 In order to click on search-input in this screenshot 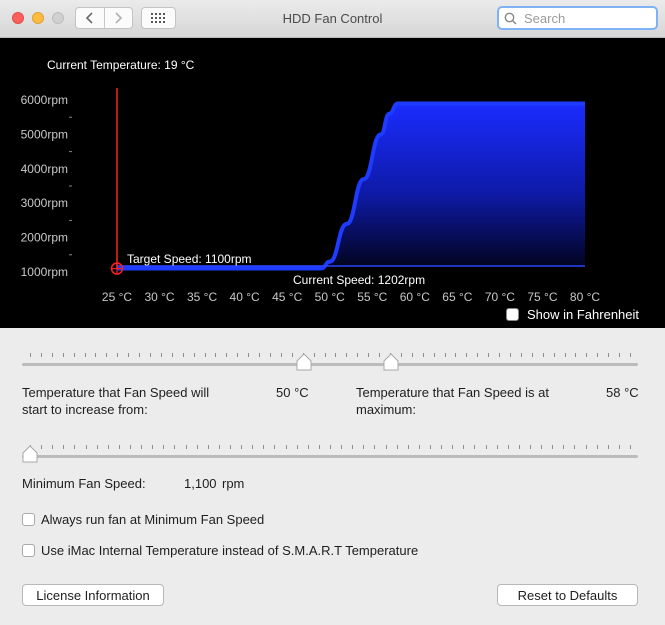, I will do `click(587, 18)`.